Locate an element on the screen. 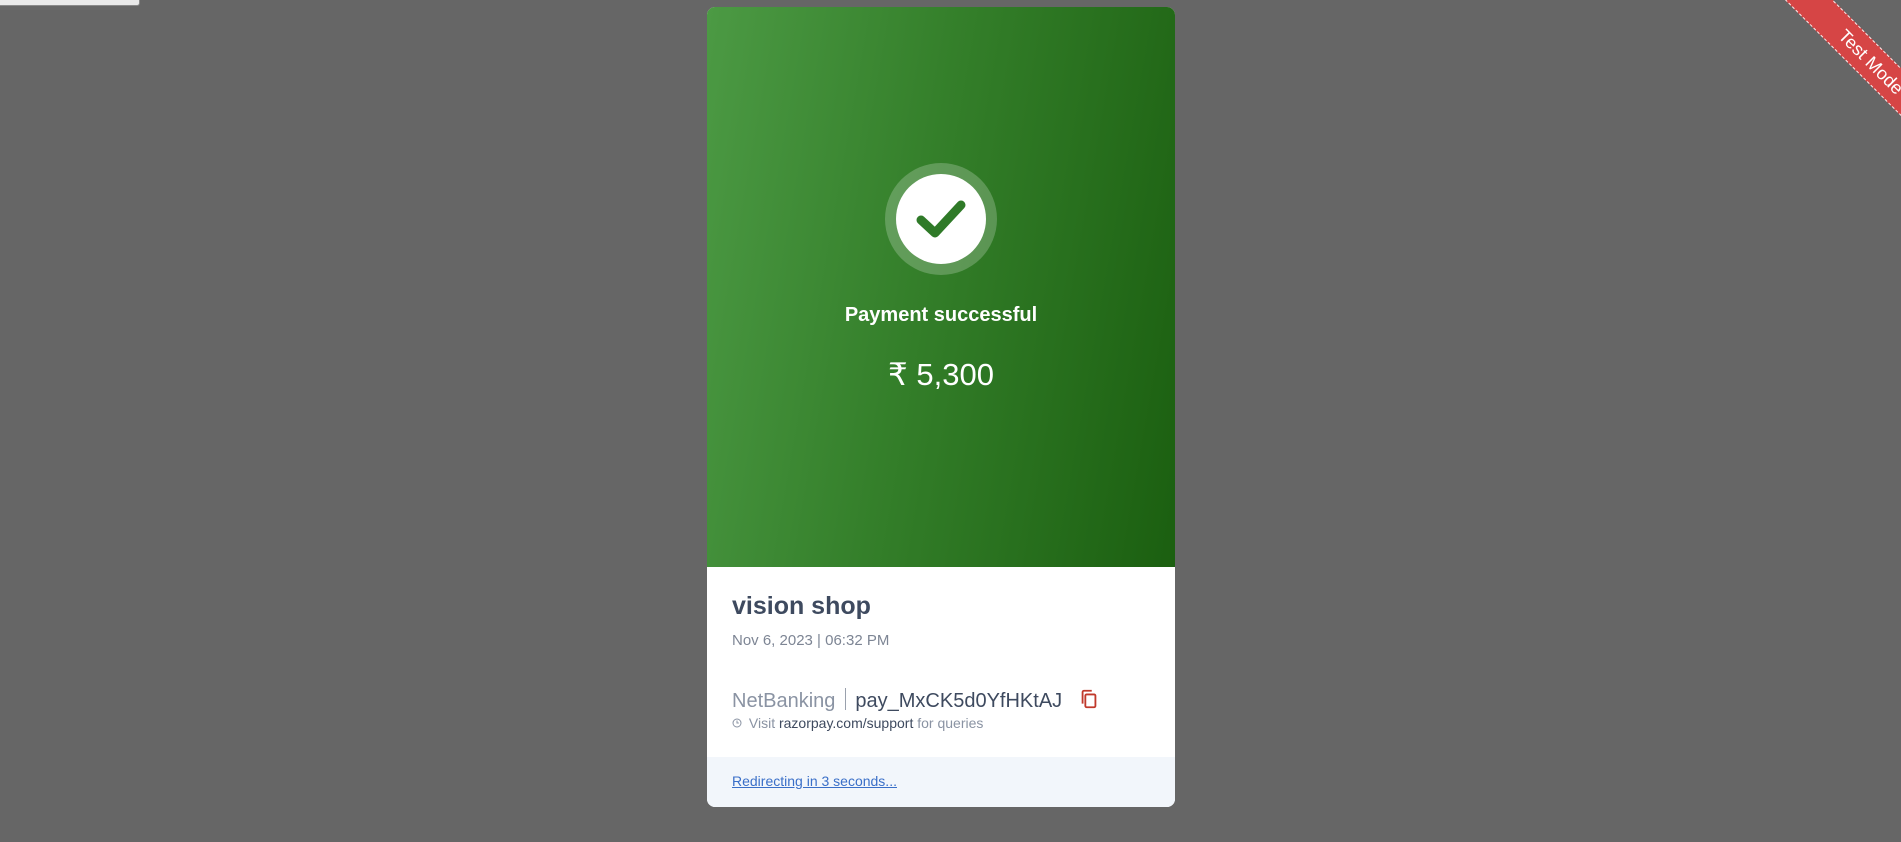  check-circle-icon is located at coordinates (941, 219).